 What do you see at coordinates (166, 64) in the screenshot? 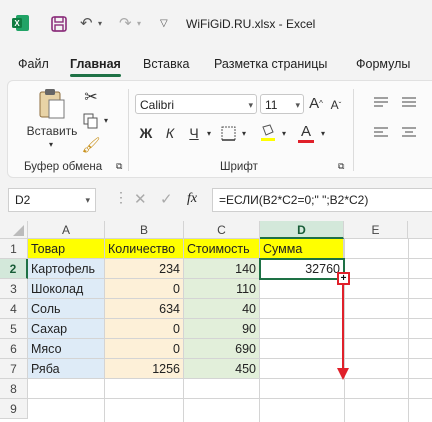
I see `tab-insert: Вставка` at bounding box center [166, 64].